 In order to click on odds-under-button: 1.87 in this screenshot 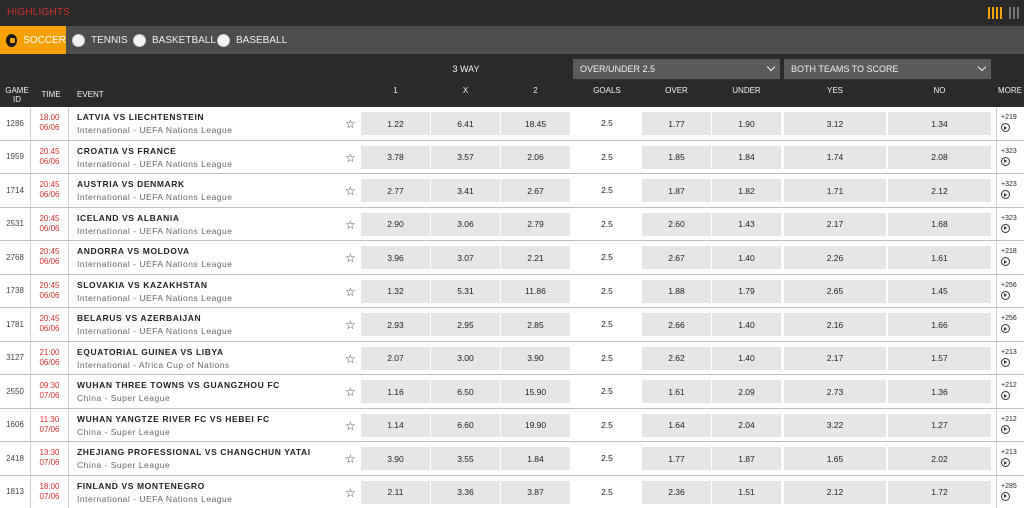, I will do `click(746, 458)`.